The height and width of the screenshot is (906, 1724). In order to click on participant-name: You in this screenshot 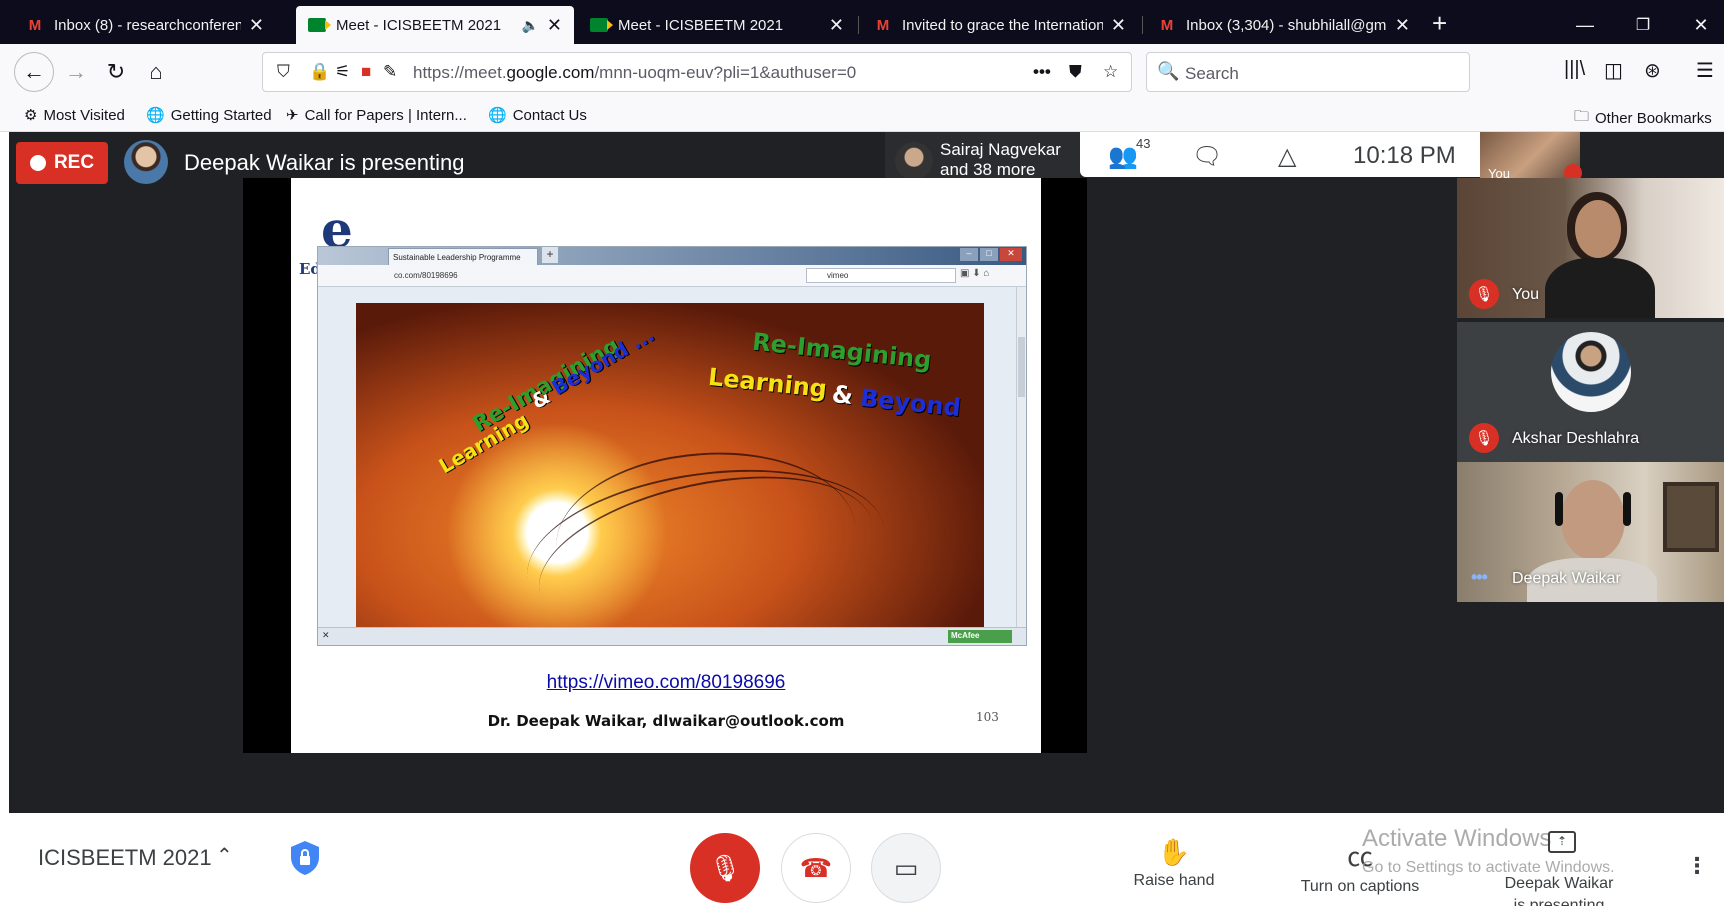, I will do `click(1525, 294)`.